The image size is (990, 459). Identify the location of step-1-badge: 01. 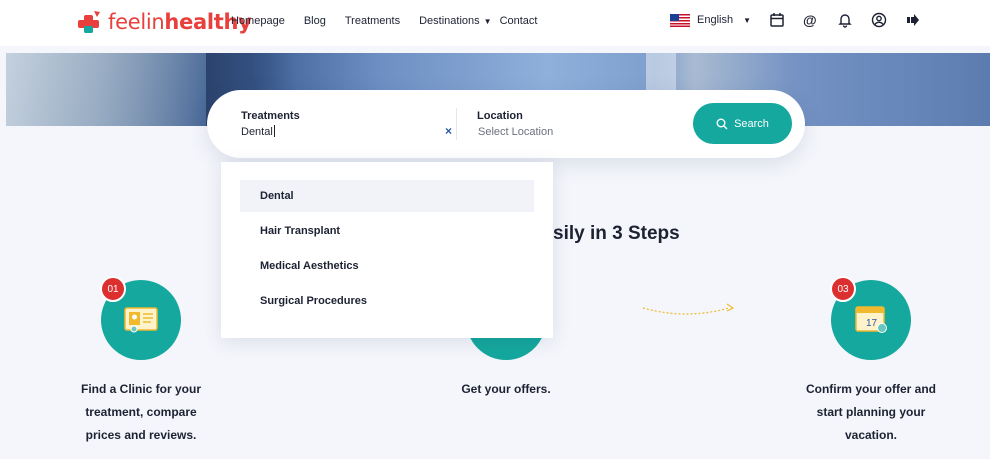
(113, 289).